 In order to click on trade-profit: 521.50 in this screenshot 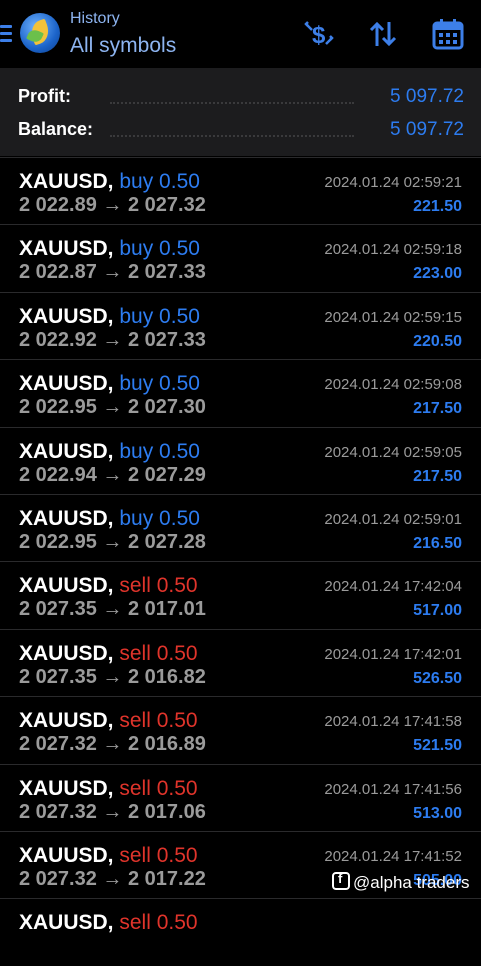, I will do `click(437, 746)`.